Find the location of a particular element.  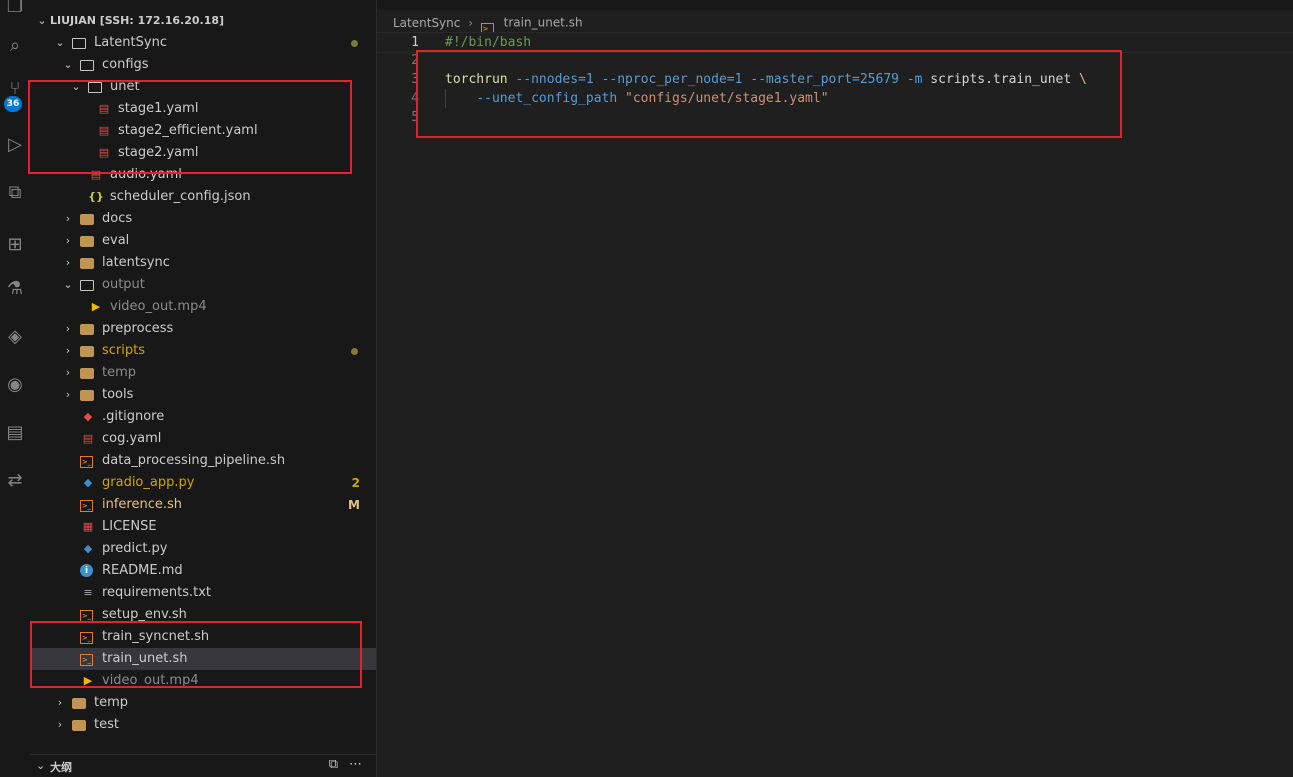

folder-item: › latentsync is located at coordinates (203, 263).